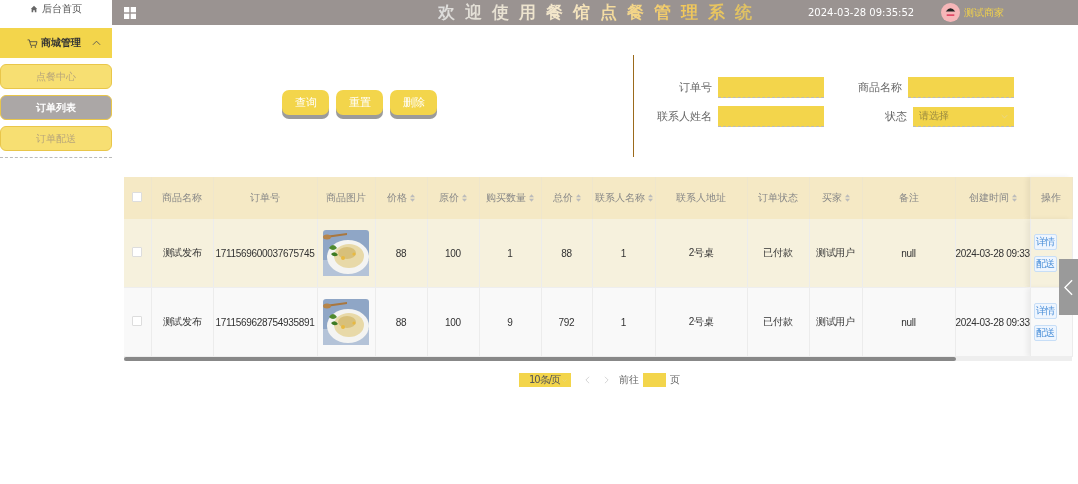 Image resolution: width=1078 pixels, height=484 pixels. Describe the element at coordinates (566, 322) in the screenshot. I see `table-cell: 792` at that location.